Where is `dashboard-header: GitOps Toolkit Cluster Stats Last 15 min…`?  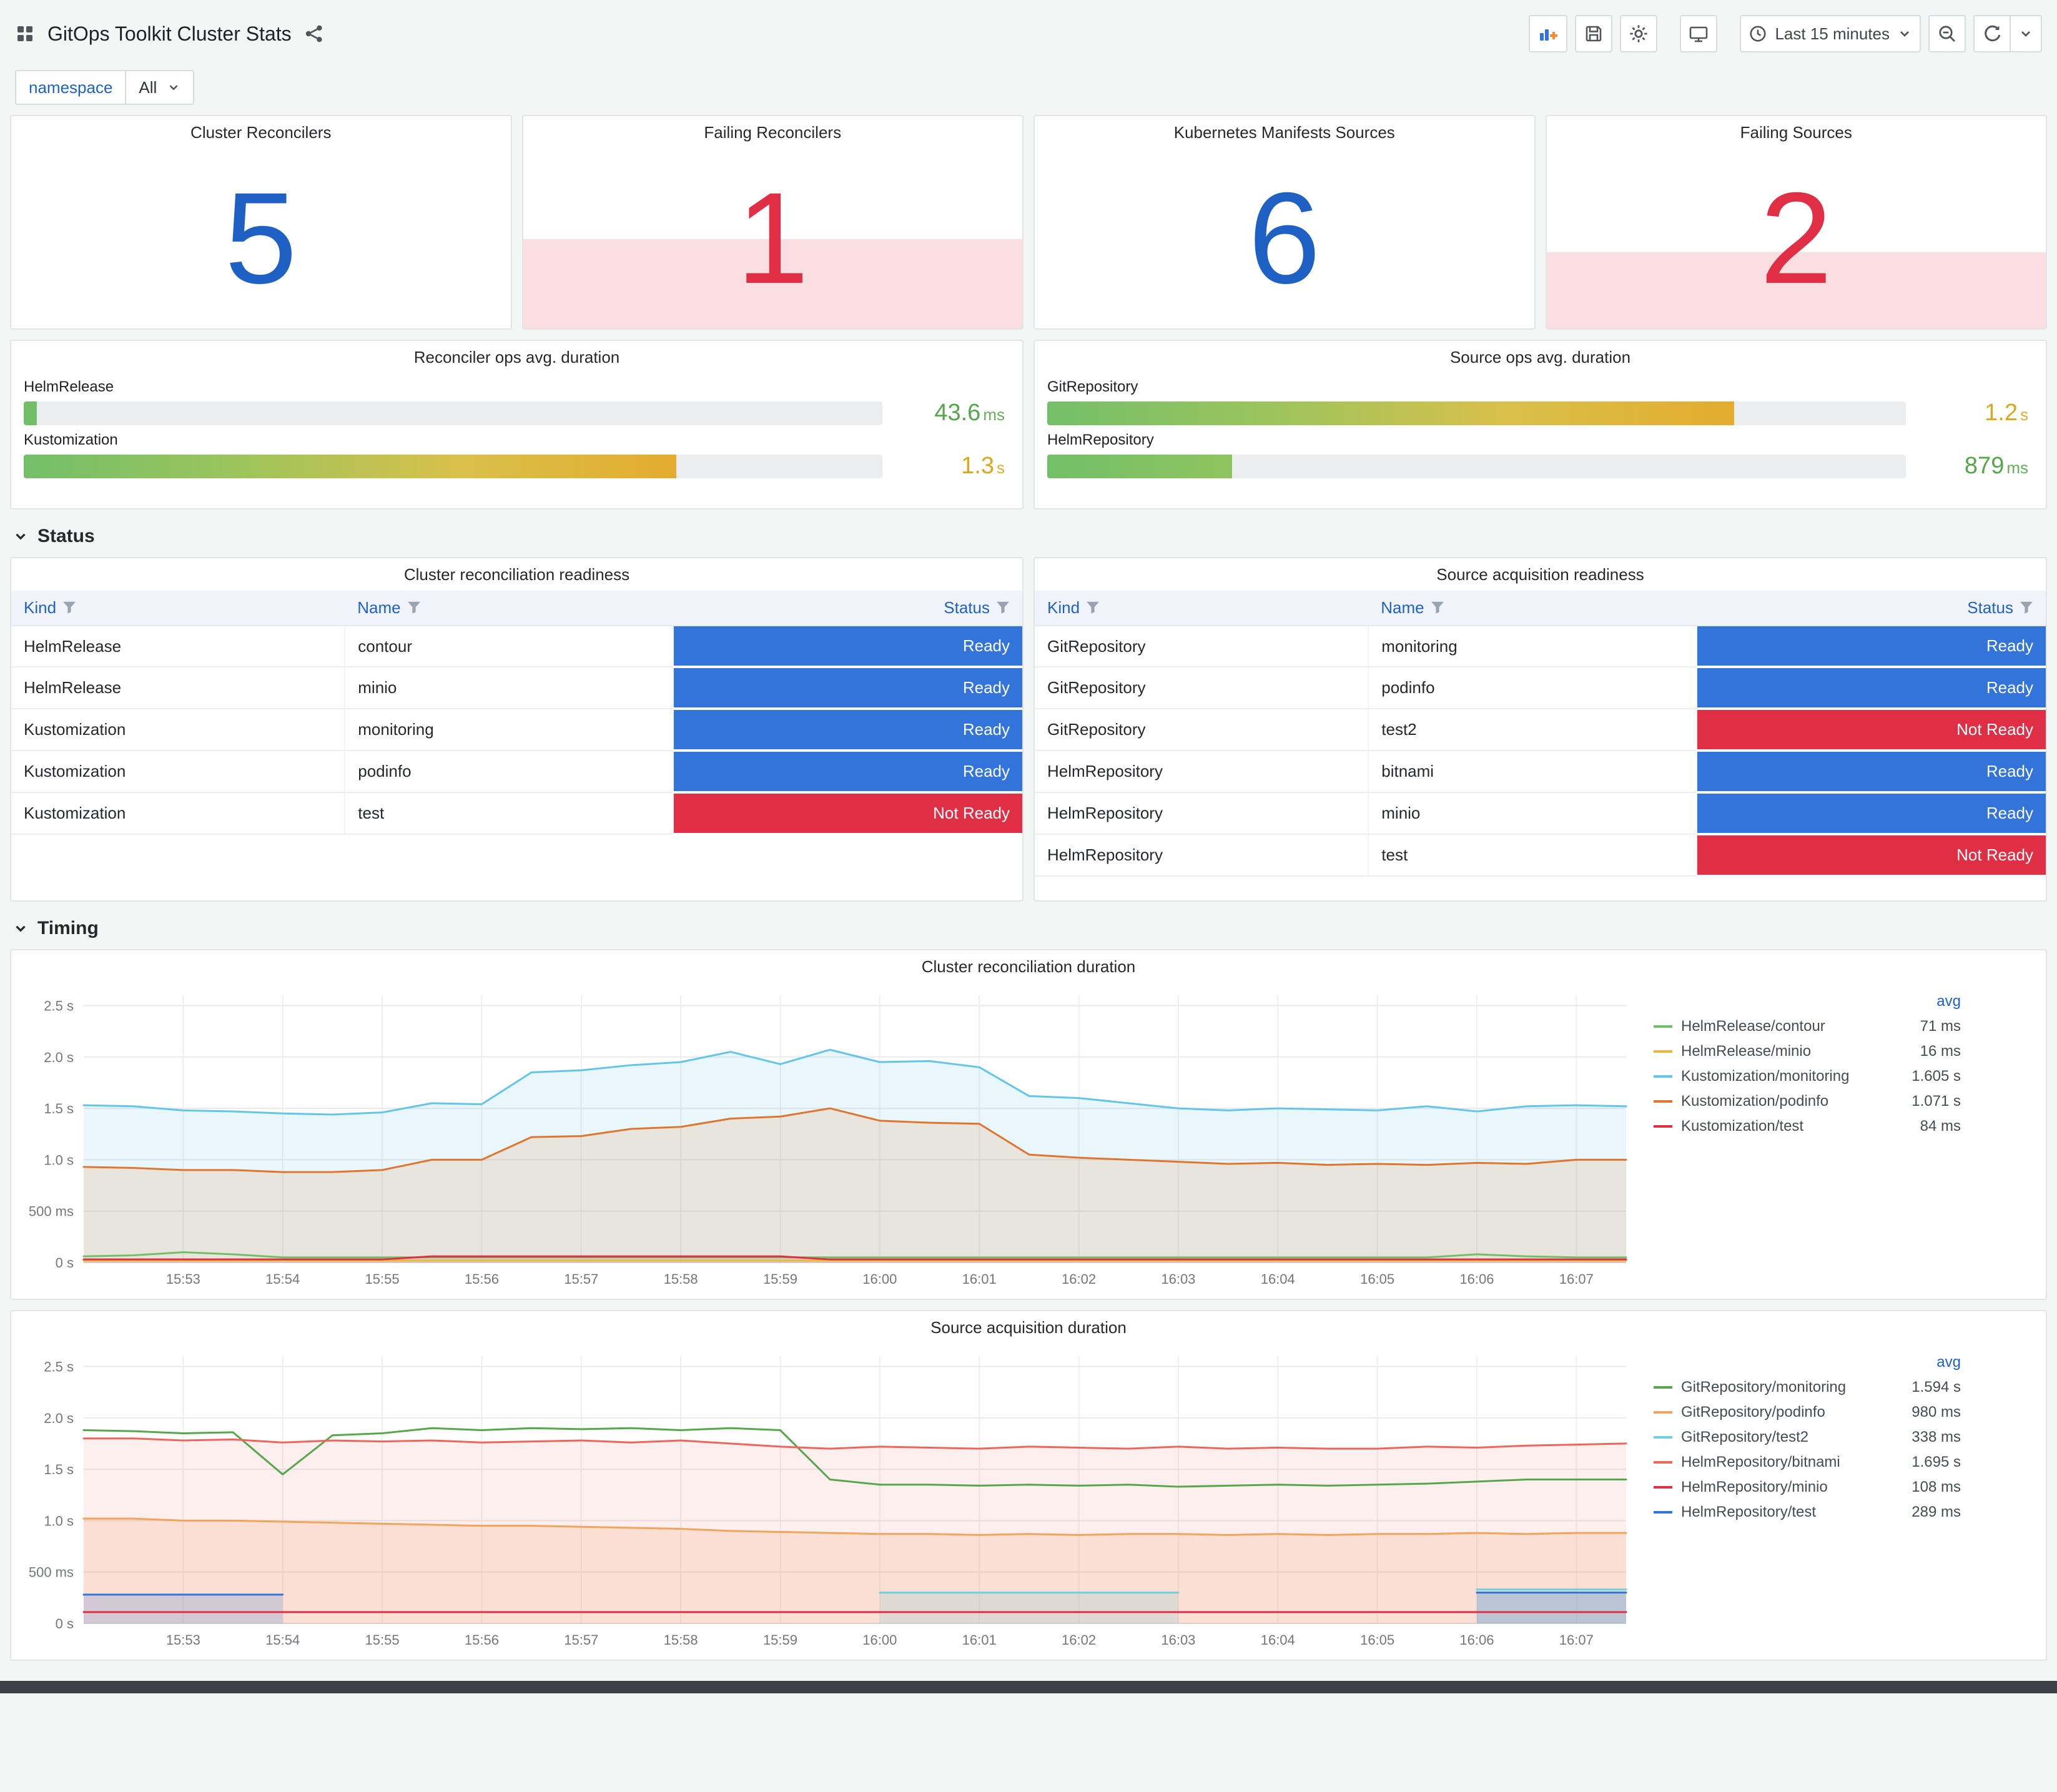 dashboard-header: GitOps Toolkit Cluster Stats Last 15 min… is located at coordinates (1028, 33).